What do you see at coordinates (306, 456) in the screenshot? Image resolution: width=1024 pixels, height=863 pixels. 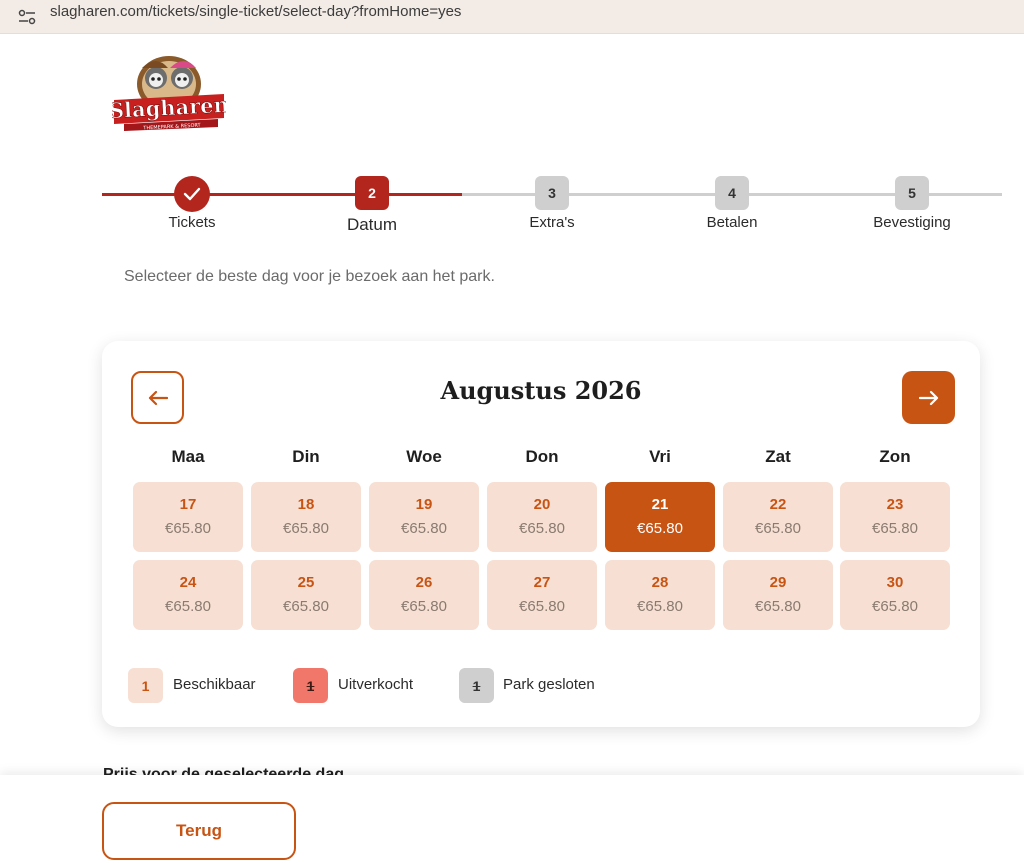 I see `weekday-label: Din` at bounding box center [306, 456].